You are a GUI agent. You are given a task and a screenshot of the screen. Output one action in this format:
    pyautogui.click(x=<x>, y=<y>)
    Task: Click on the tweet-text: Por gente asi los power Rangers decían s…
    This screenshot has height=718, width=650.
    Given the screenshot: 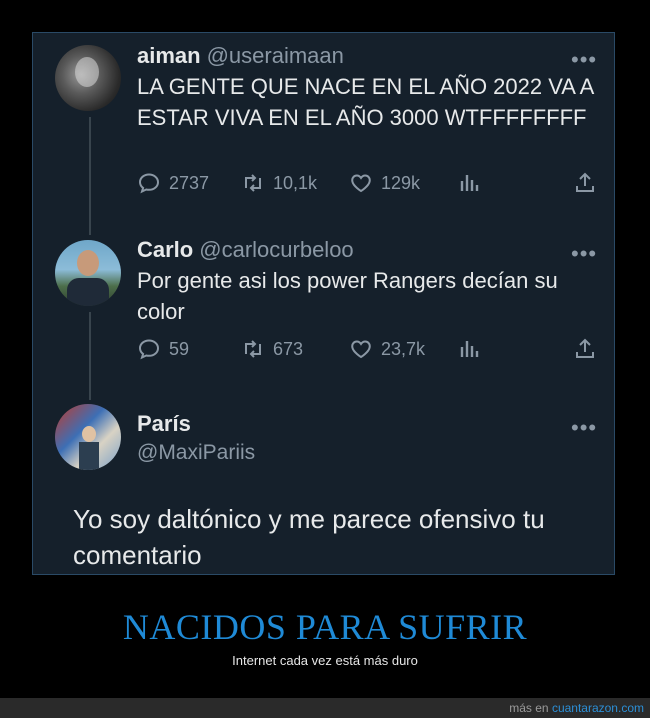 What is the action you would take?
    pyautogui.click(x=347, y=296)
    